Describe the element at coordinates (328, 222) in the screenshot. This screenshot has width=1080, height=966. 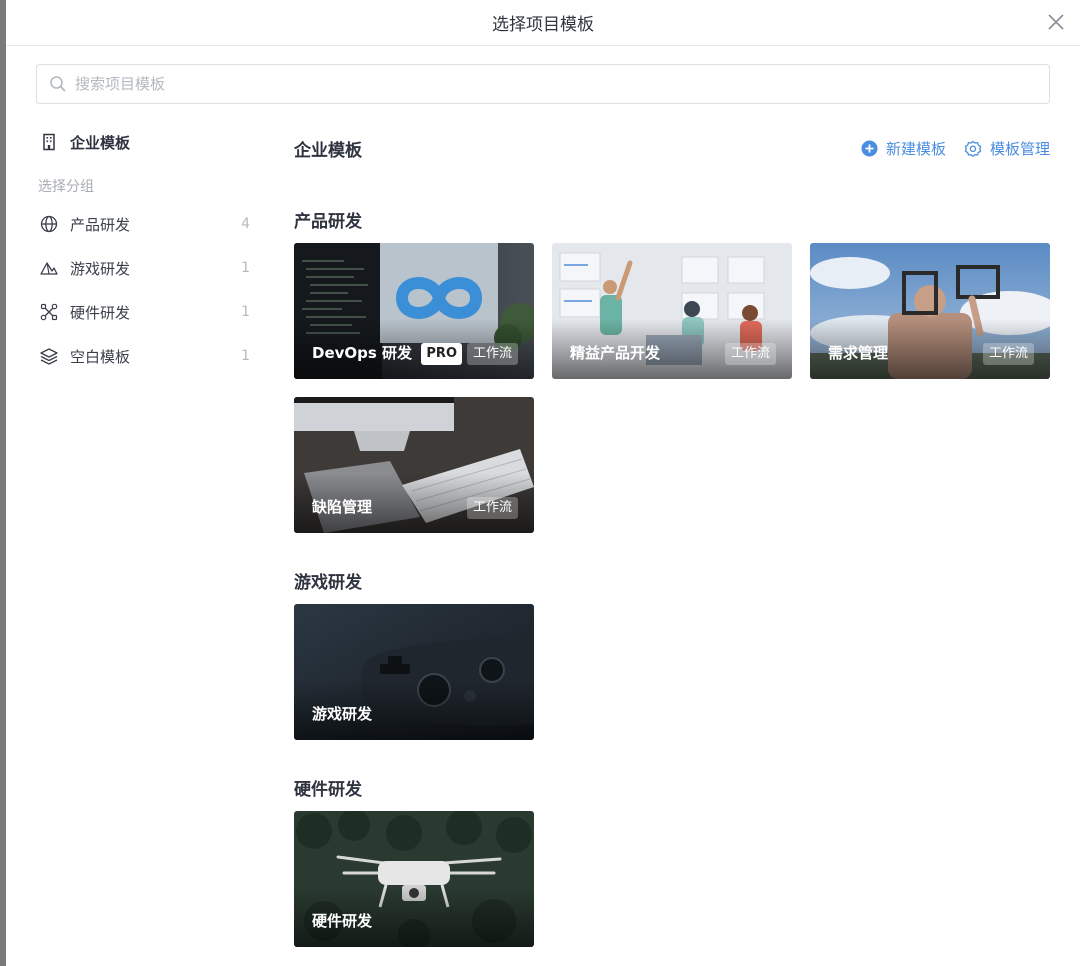
I see `section-title-product-dev: 产品研发` at that location.